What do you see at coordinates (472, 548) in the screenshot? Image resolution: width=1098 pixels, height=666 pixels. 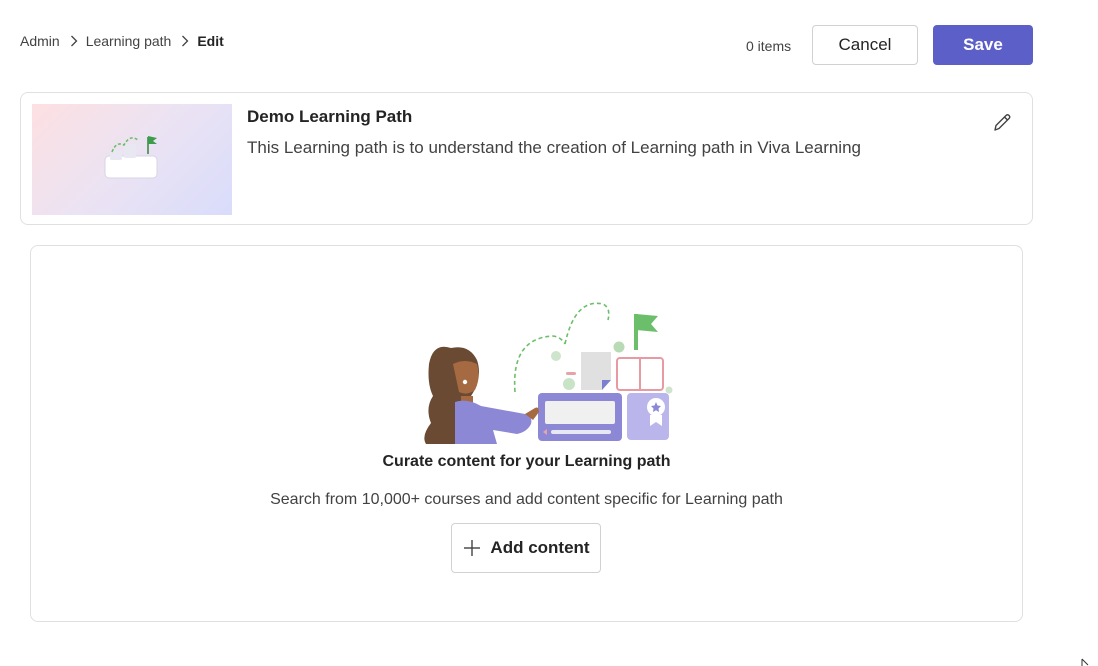 I see `plus-icon` at bounding box center [472, 548].